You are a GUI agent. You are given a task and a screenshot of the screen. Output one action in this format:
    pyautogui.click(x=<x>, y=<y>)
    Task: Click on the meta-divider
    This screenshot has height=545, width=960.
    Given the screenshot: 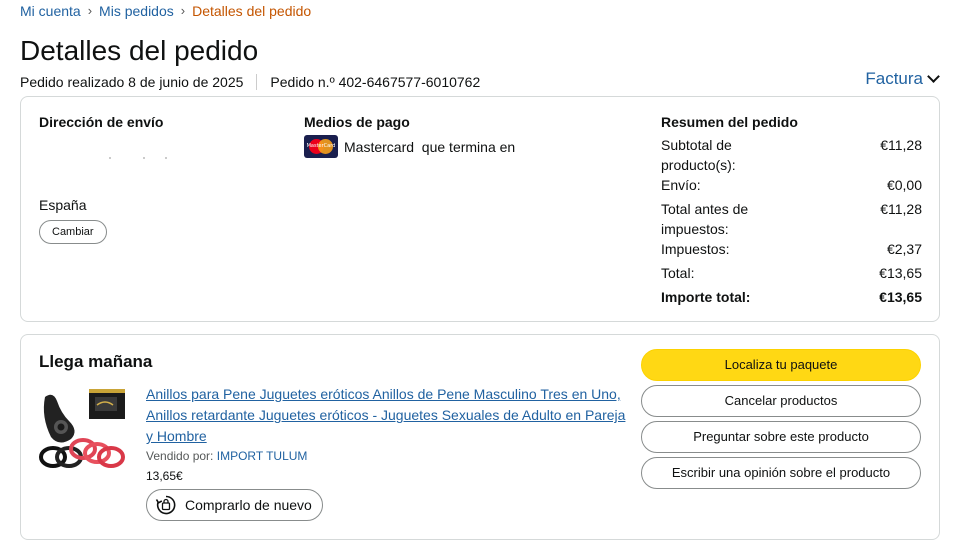 What is the action you would take?
    pyautogui.click(x=257, y=82)
    